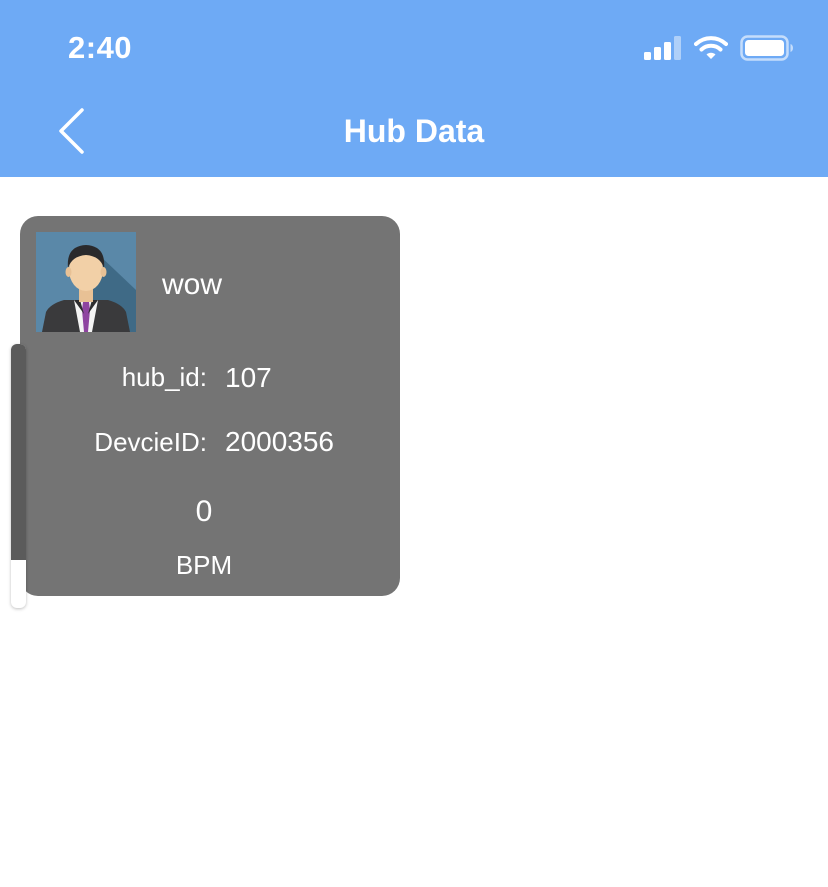 Image resolution: width=828 pixels, height=887 pixels. What do you see at coordinates (711, 50) in the screenshot?
I see `wifi-icon` at bounding box center [711, 50].